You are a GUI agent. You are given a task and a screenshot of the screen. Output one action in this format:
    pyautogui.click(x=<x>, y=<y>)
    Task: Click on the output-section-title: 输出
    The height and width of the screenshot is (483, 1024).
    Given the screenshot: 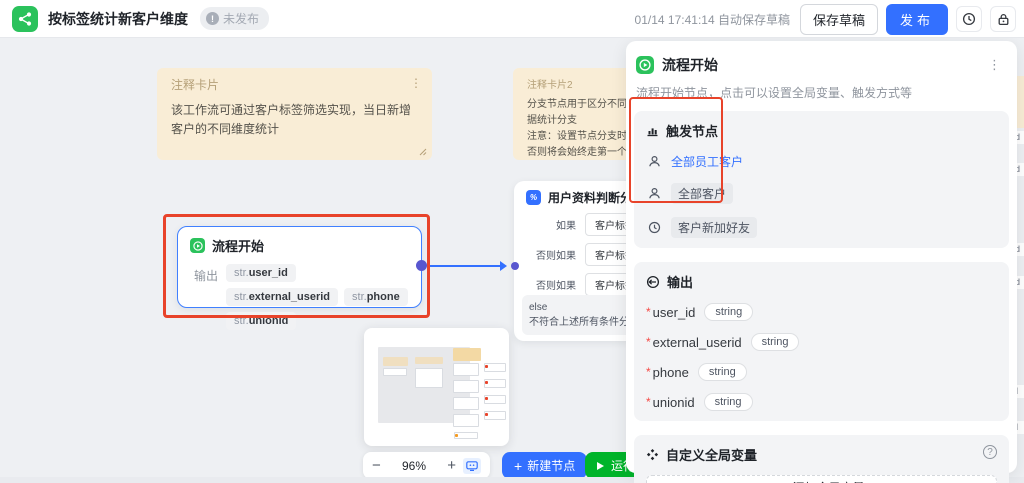 What is the action you would take?
    pyautogui.click(x=680, y=282)
    